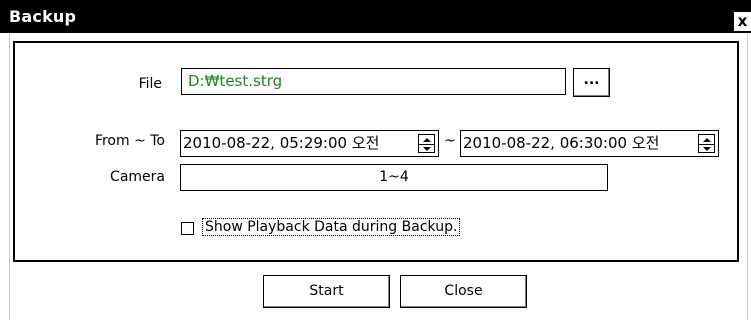 This screenshot has width=751, height=320. I want to click on show-playback-checkbox, so click(187, 228).